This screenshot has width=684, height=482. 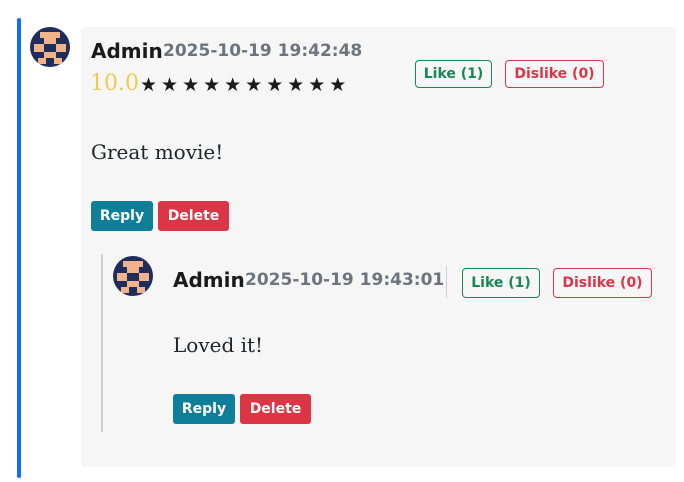 What do you see at coordinates (209, 280) in the screenshot?
I see `reply-author: Admin` at bounding box center [209, 280].